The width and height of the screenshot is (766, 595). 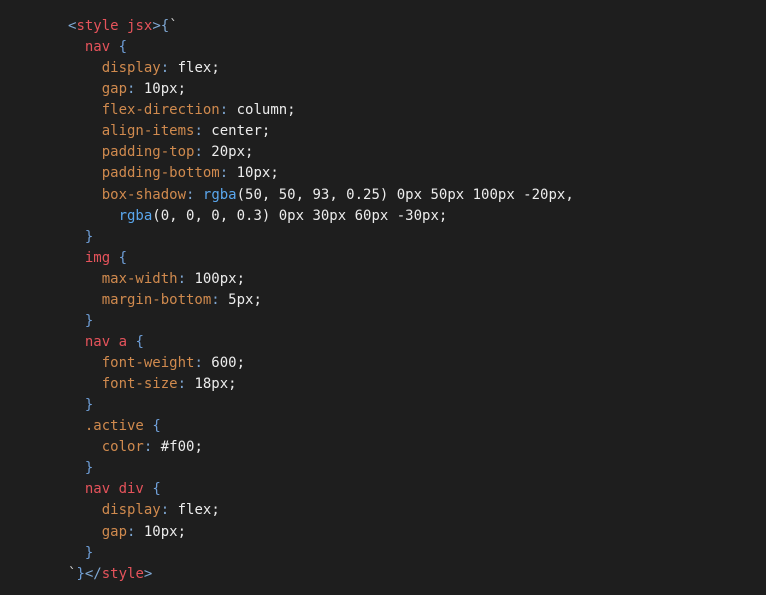 I want to click on code-token-prop: font-weight, so click(x=148, y=363).